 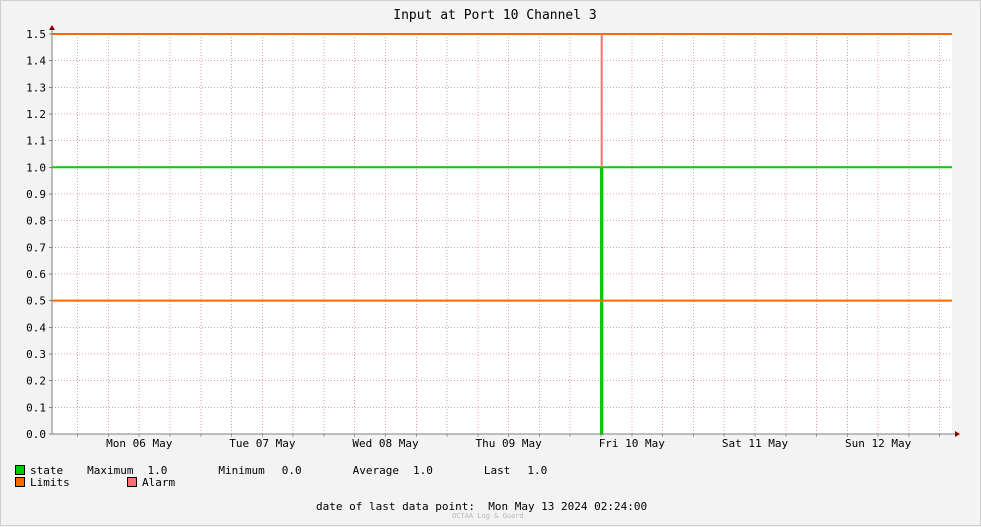 What do you see at coordinates (20, 470) in the screenshot?
I see `state-swatch` at bounding box center [20, 470].